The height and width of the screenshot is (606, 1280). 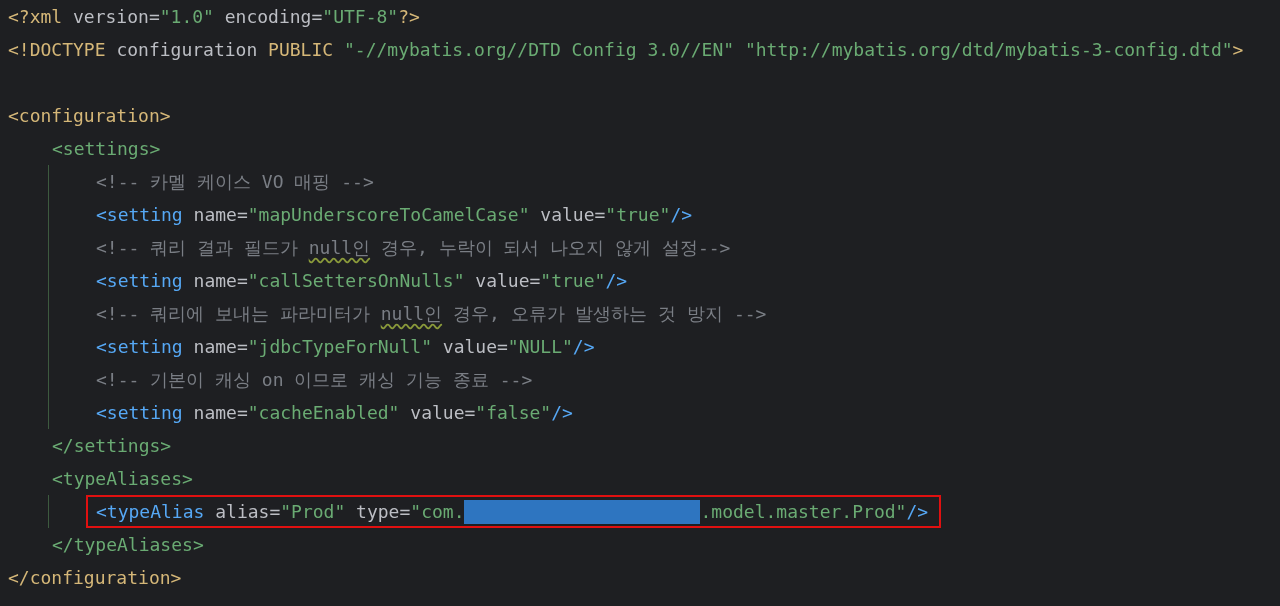 I want to click on code-line: <setting name="callSettersOnNulls" value="true"/>, so click(x=362, y=280).